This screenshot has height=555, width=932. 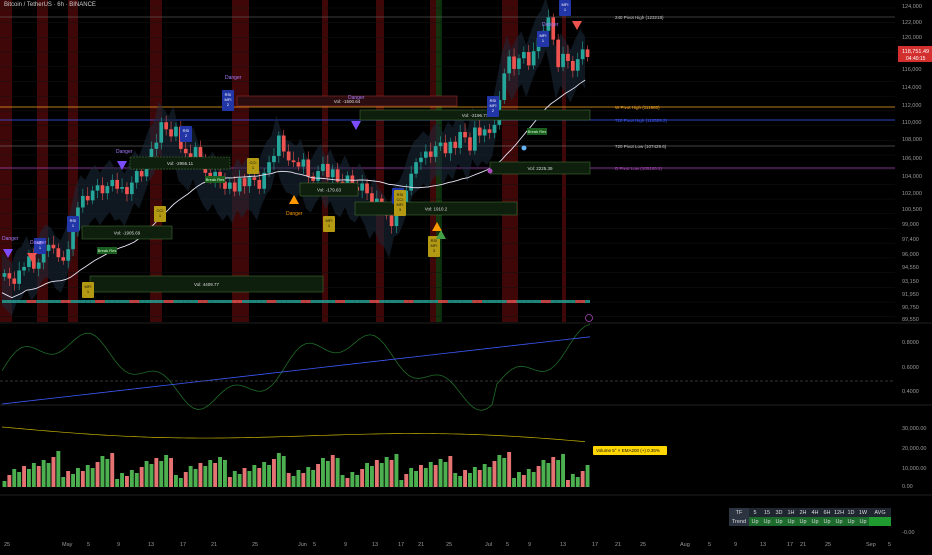 I want to click on trend-tf-2h: 2H, so click(x=803, y=512).